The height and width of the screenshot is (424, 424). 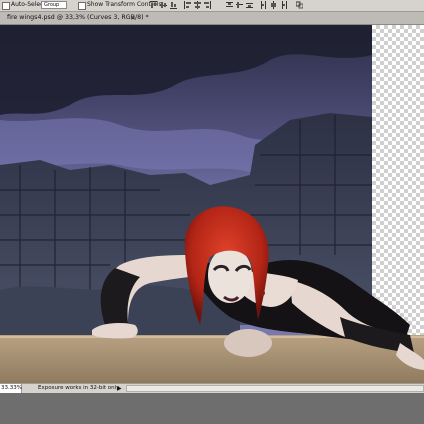 I want to click on align-top-icon, so click(x=153, y=5).